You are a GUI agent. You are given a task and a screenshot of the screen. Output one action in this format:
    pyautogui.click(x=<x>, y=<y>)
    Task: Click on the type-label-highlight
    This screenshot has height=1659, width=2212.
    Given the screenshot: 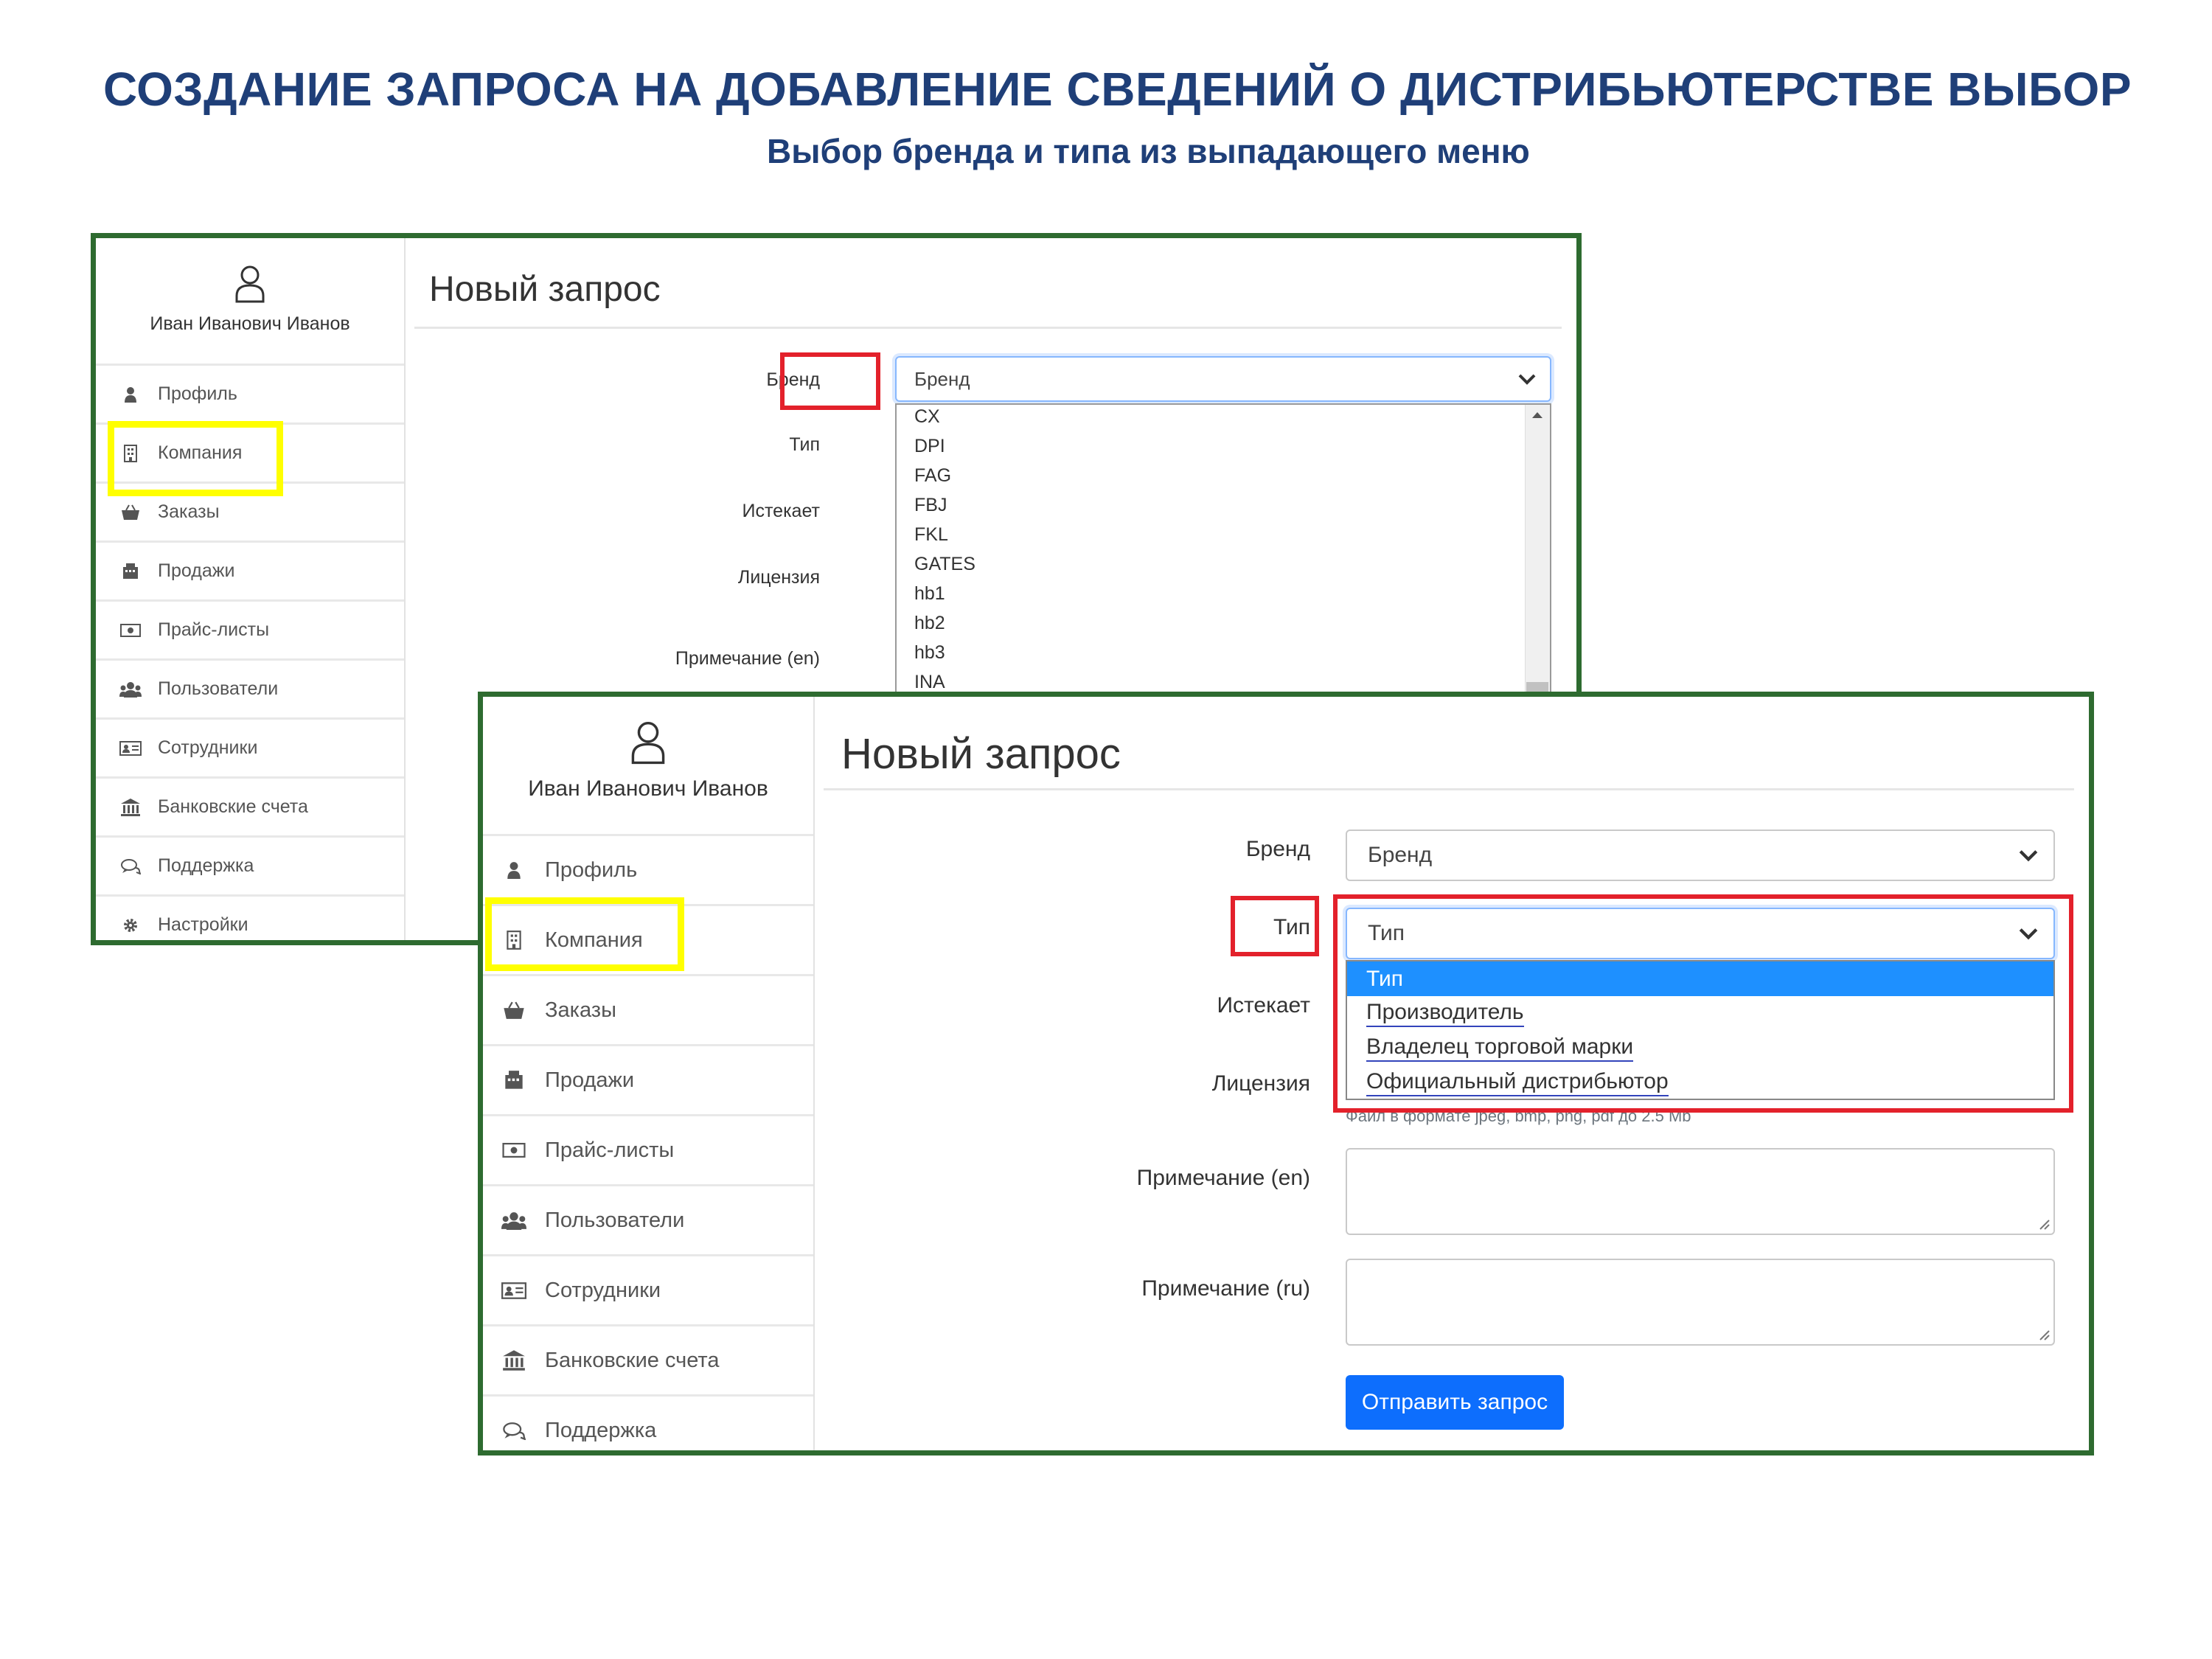 What is the action you would take?
    pyautogui.click(x=1275, y=926)
    